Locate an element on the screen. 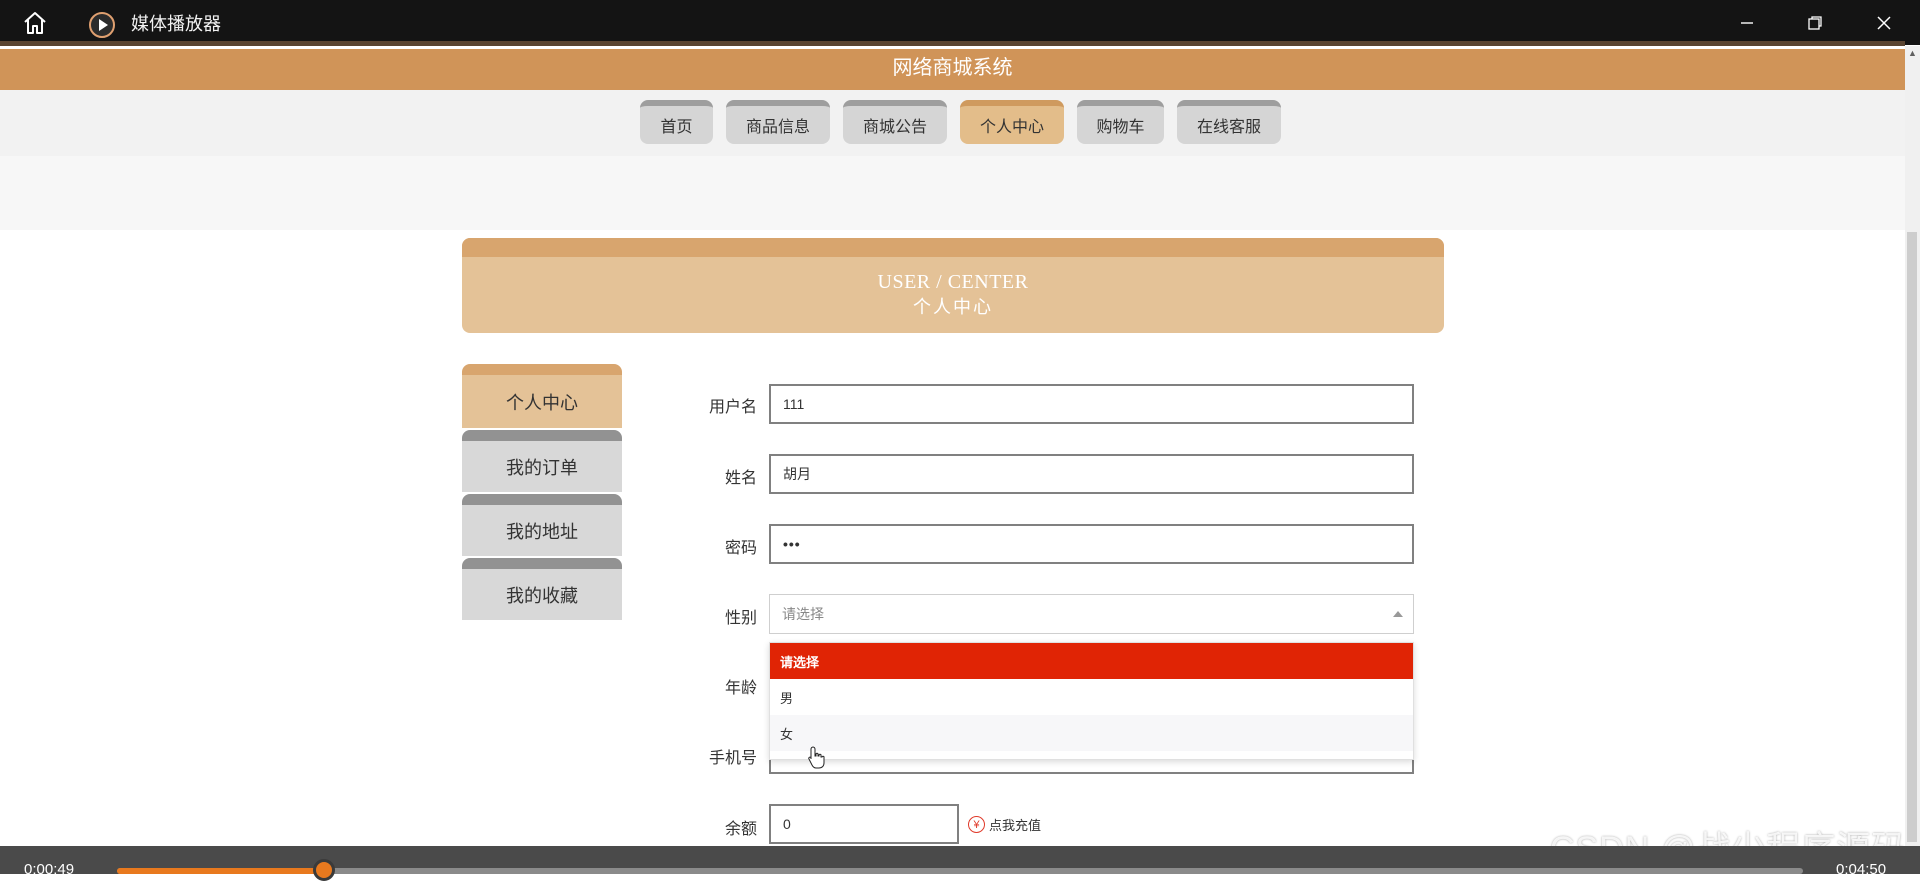  side-item-orders: 我的订单 is located at coordinates (542, 461).